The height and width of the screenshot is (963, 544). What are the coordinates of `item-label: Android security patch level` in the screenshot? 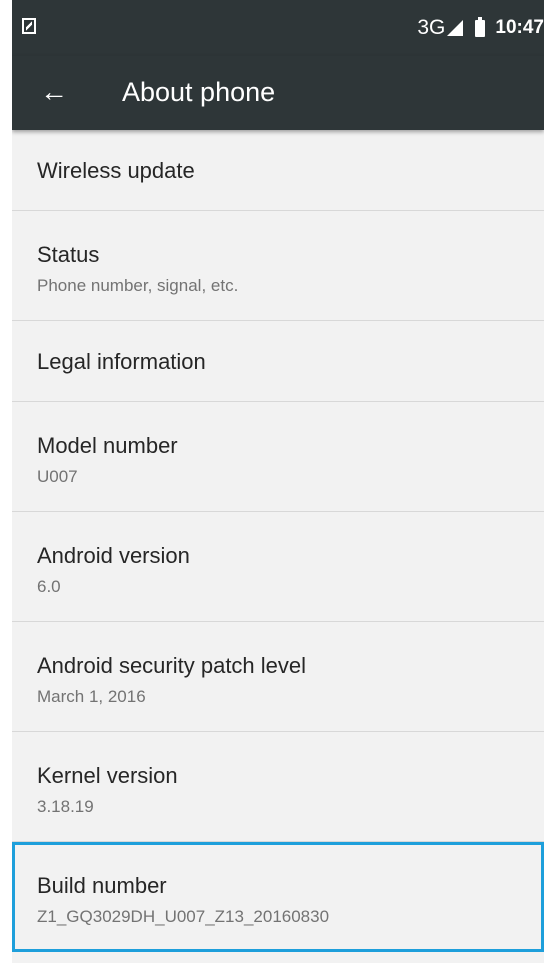 It's located at (172, 665).